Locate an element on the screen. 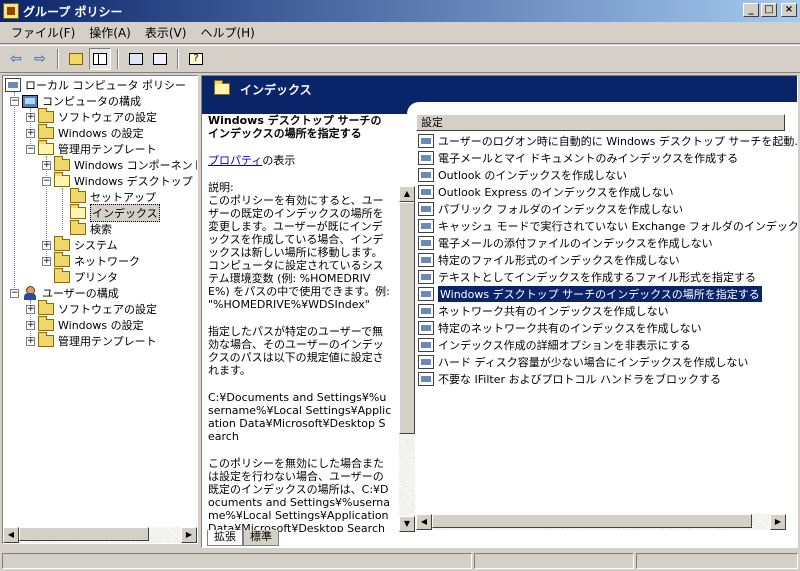 The width and height of the screenshot is (800, 571). header-decoration is located at coordinates (499, 108).